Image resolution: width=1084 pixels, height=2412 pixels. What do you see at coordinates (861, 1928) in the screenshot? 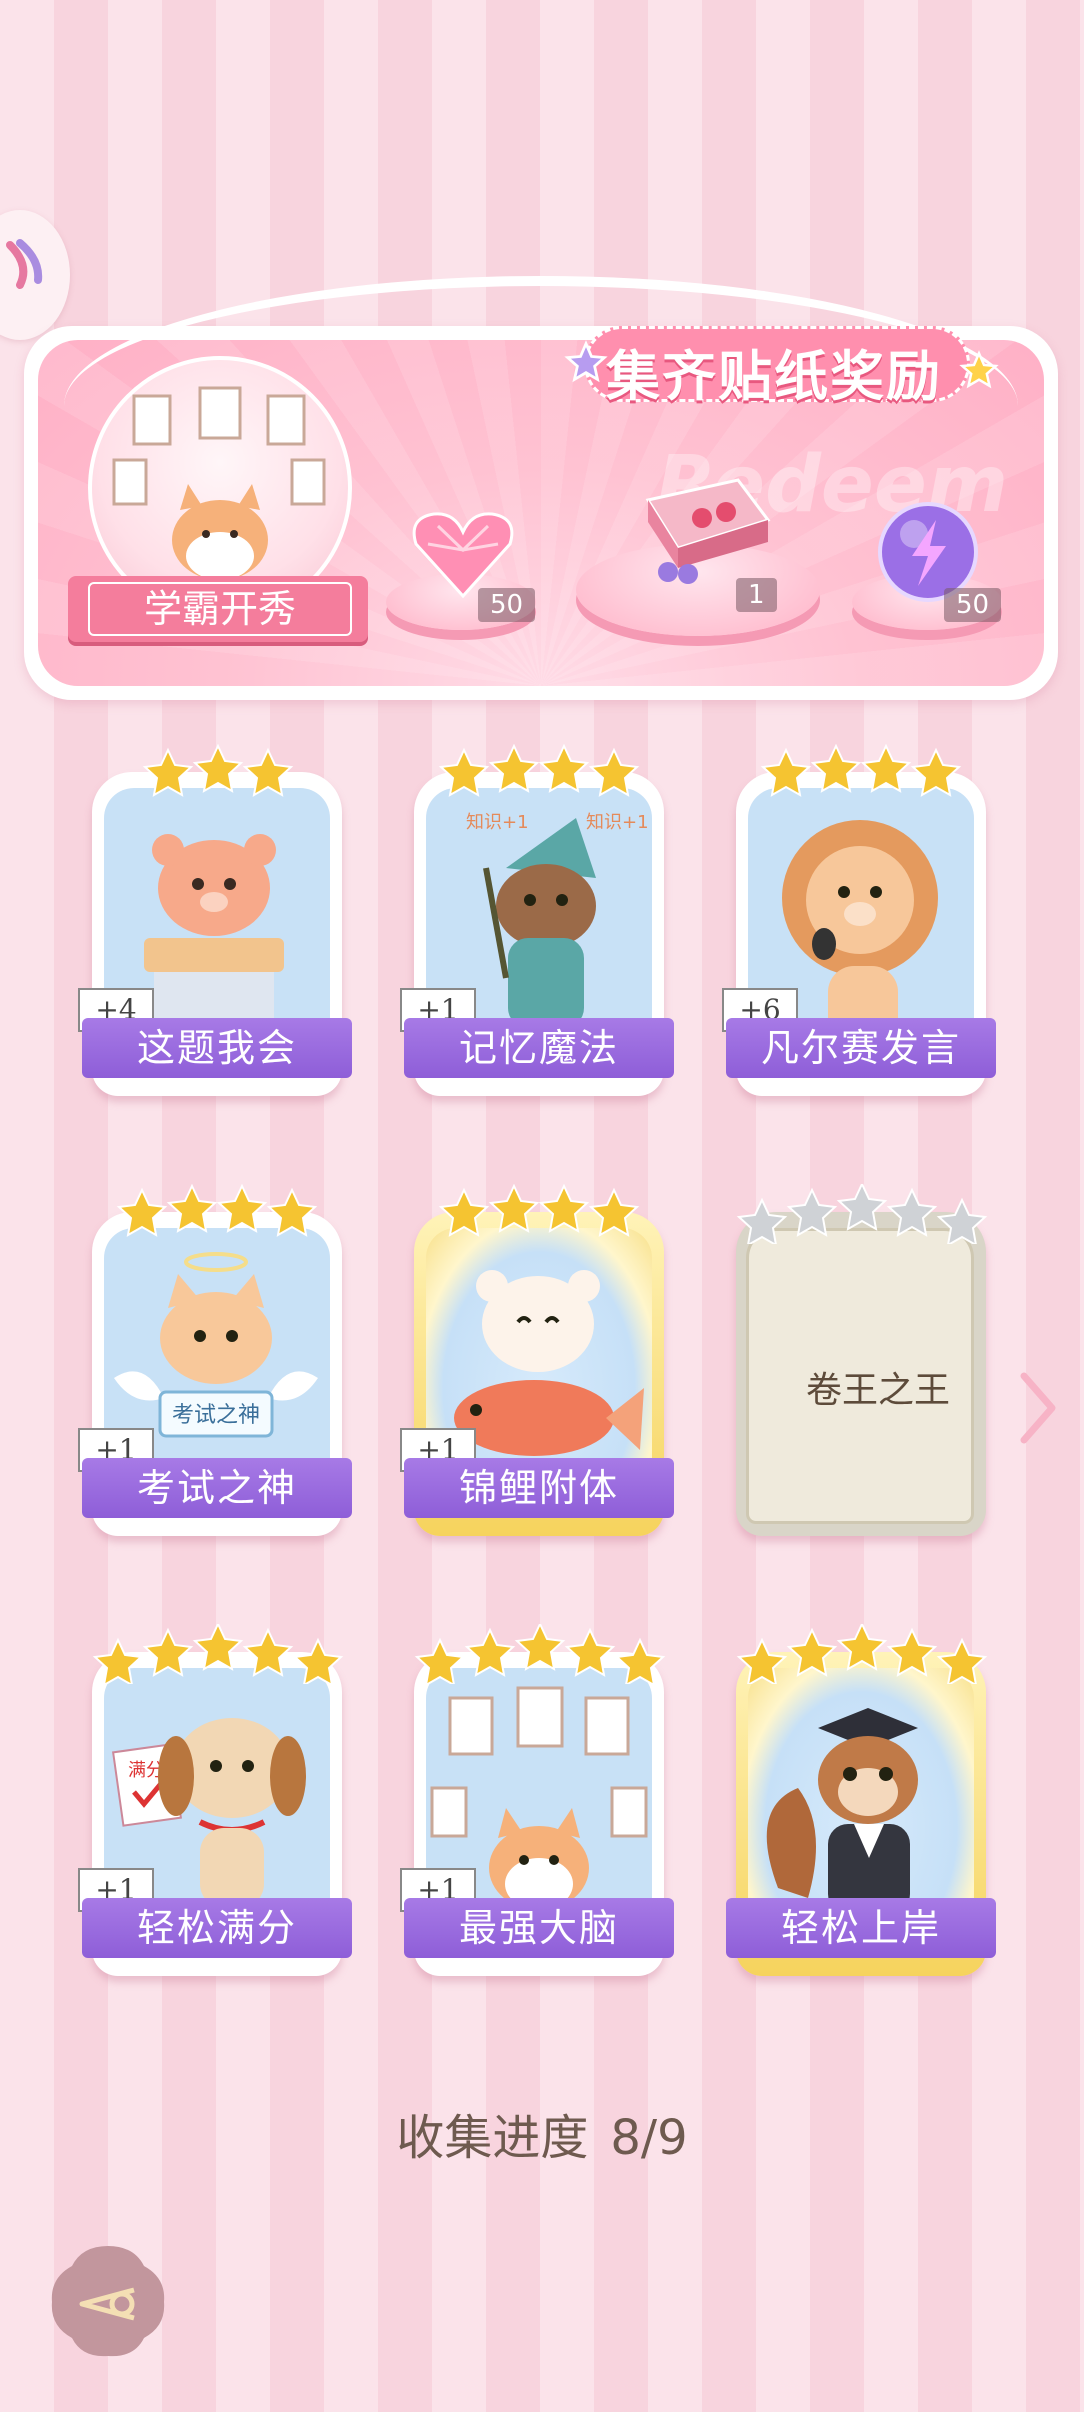
I see `sticker-name: 轻松上岸` at bounding box center [861, 1928].